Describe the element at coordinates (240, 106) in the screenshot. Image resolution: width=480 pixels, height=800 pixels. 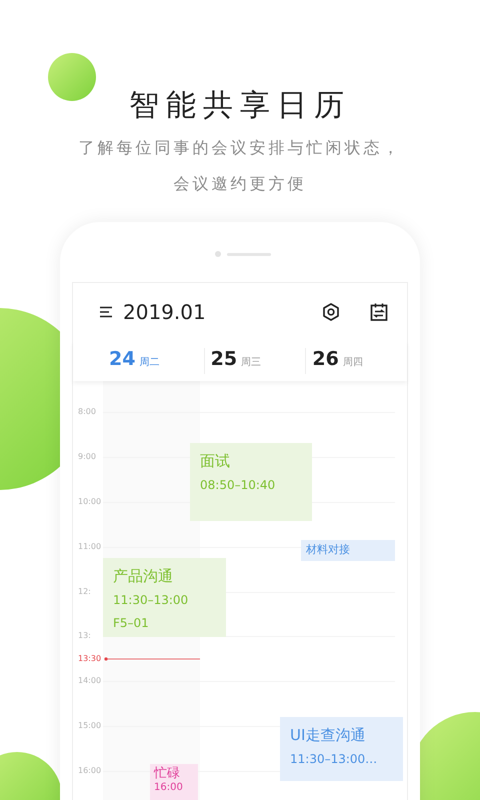
I see `headline: 智能共享日历` at that location.